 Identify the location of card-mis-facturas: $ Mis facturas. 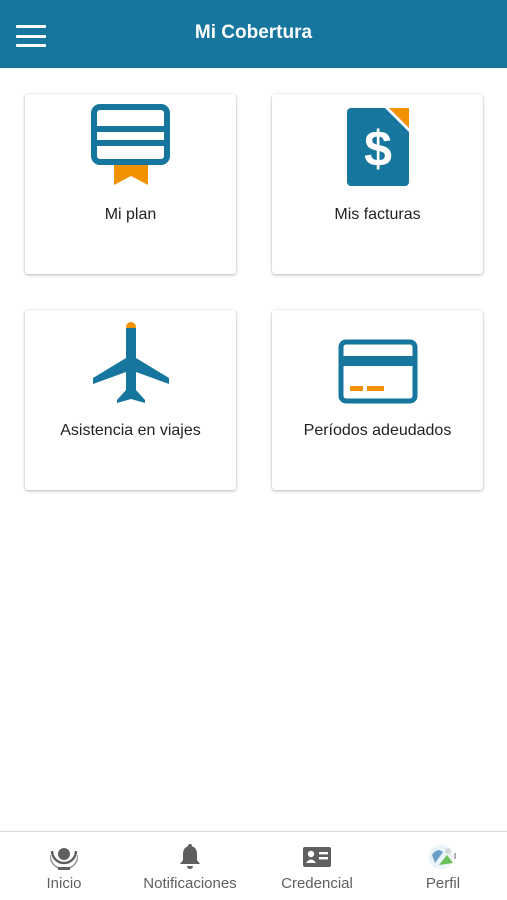
(377, 184).